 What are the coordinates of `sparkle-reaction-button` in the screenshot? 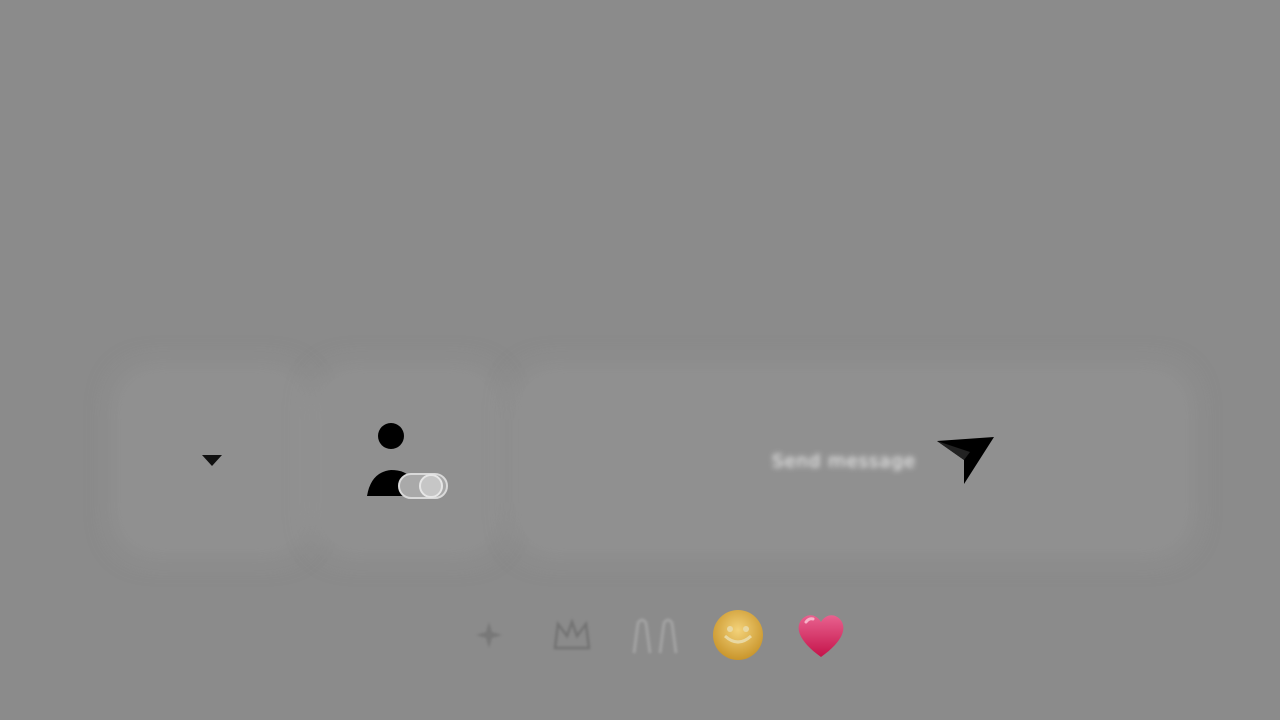 It's located at (489, 635).